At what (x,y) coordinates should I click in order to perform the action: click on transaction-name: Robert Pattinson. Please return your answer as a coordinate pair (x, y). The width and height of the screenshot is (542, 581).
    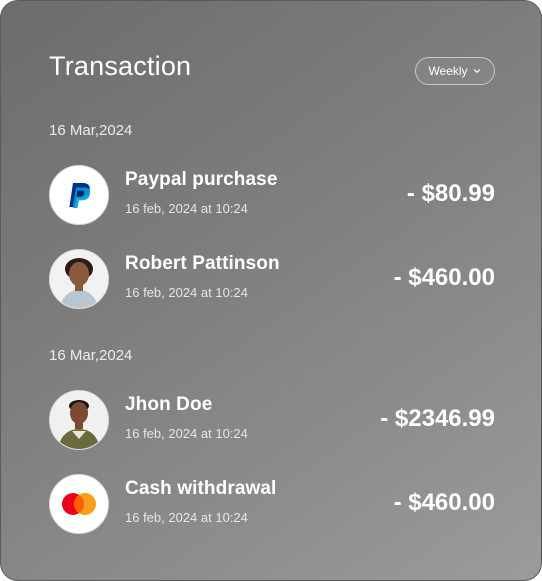
    Looking at the image, I should click on (202, 263).